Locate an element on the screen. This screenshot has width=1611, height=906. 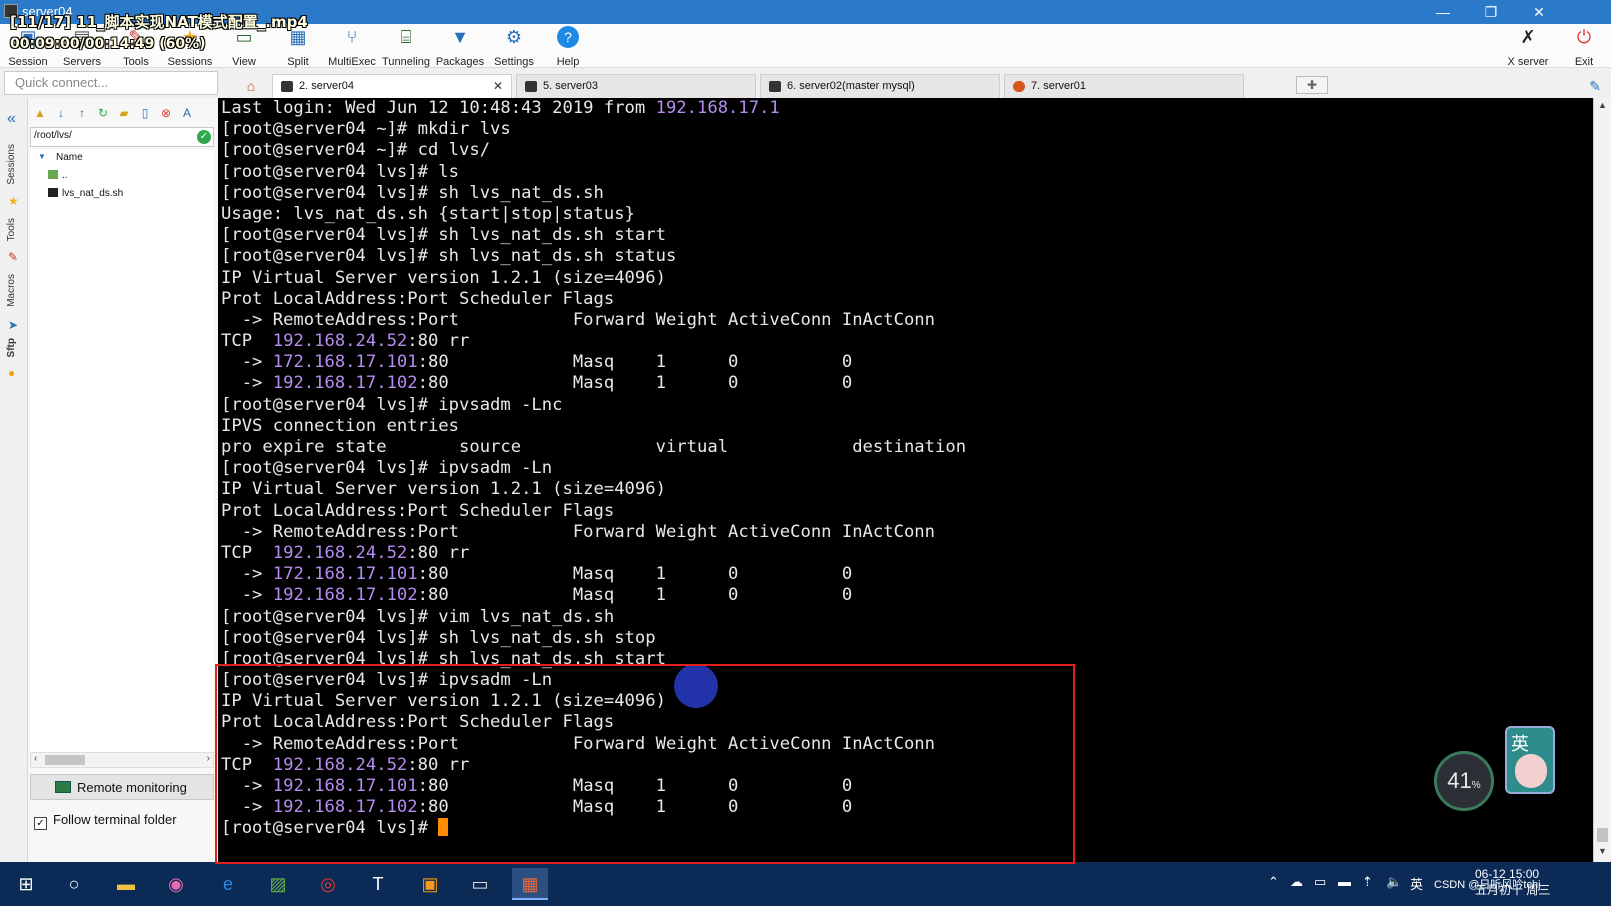
toolbar-split-button: ▦ Split is located at coordinates (298, 47).